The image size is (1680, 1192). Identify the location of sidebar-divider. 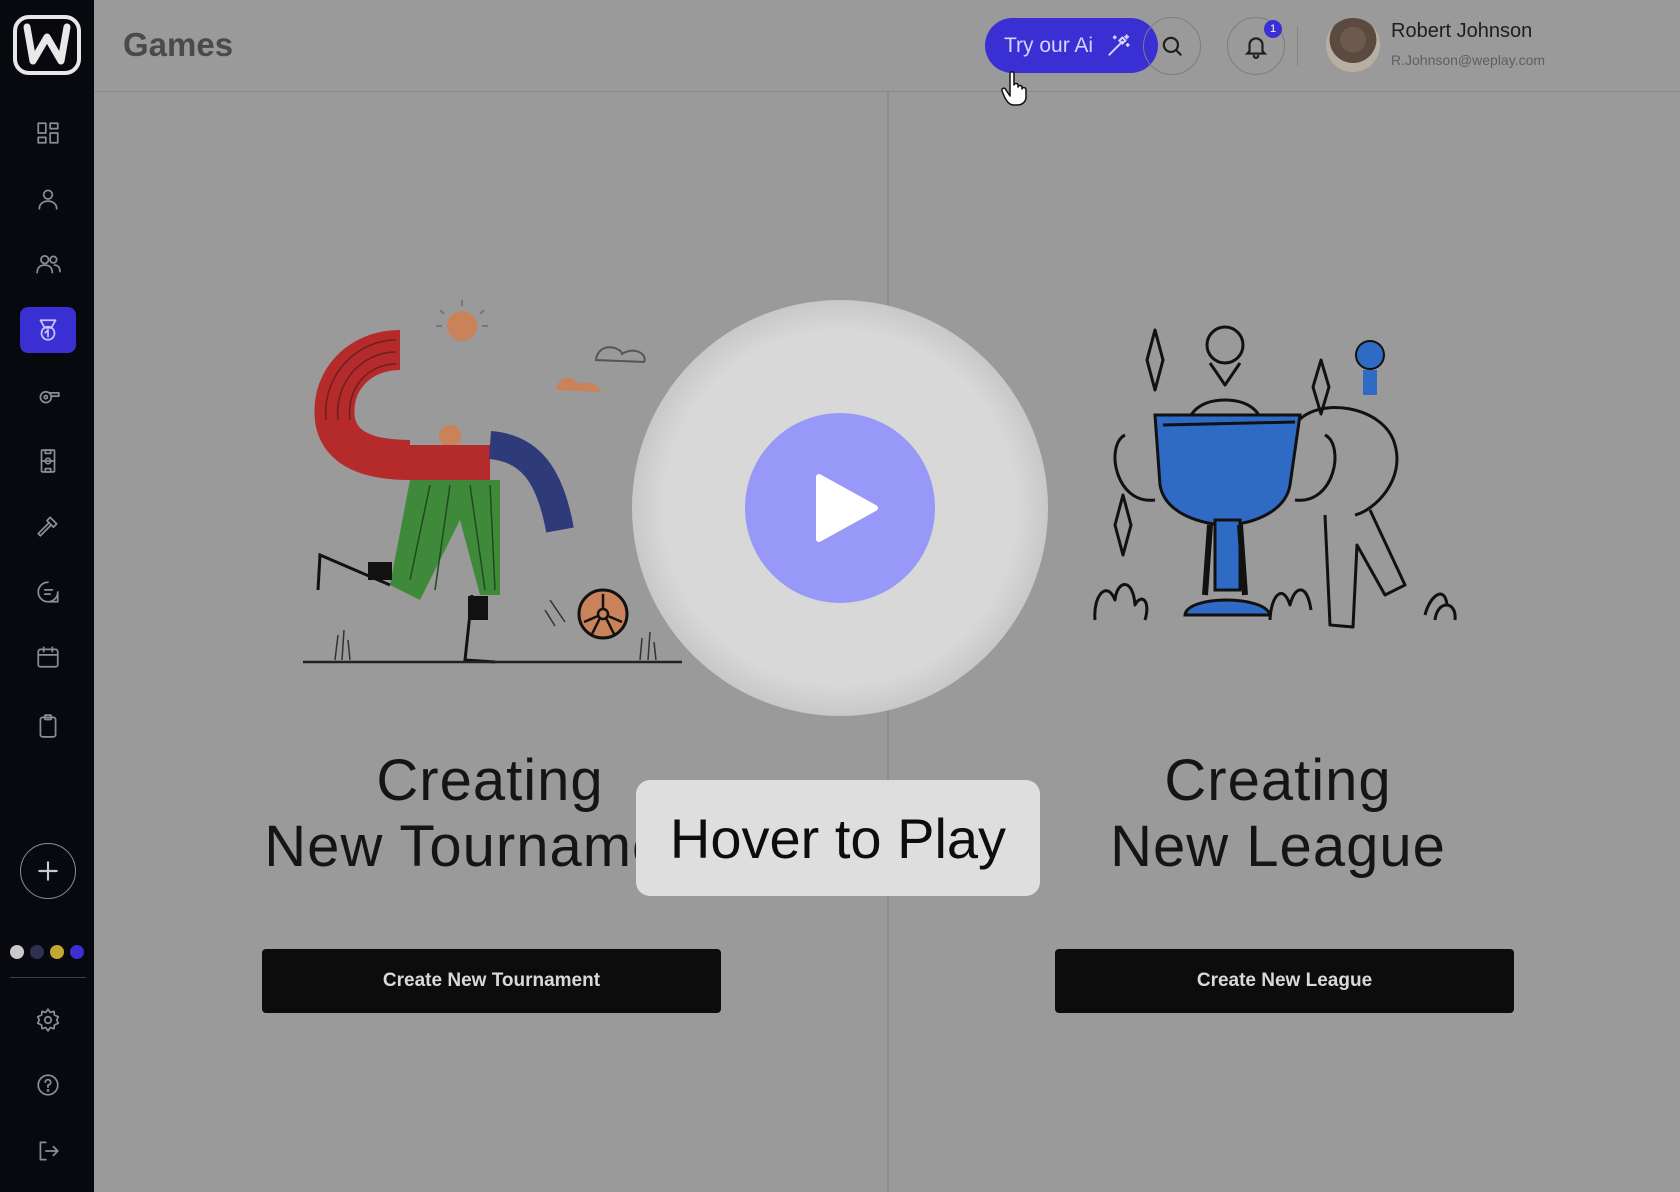
(48, 977).